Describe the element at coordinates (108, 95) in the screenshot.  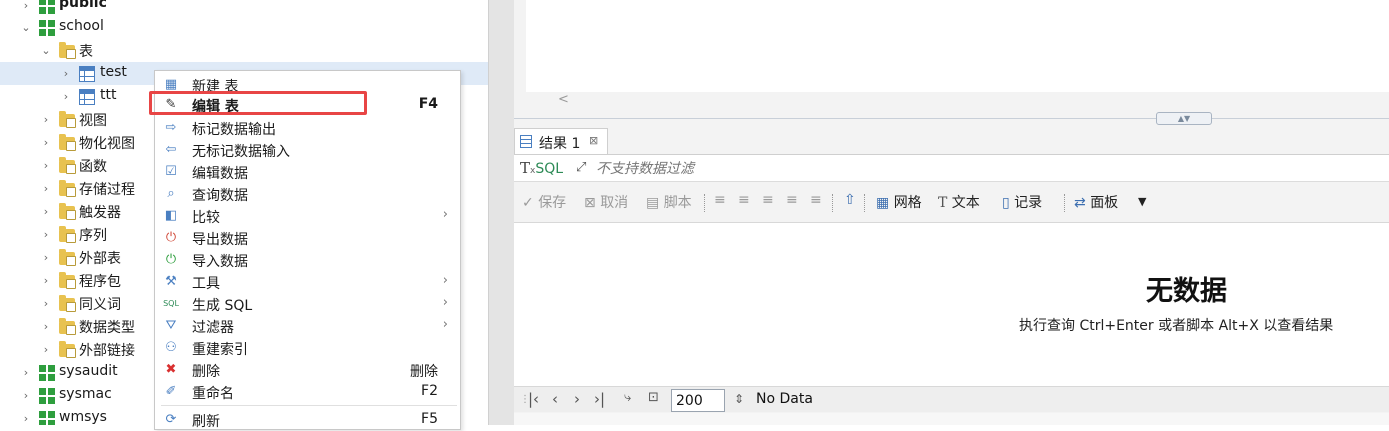
I see `tree-item-label: ttt` at that location.